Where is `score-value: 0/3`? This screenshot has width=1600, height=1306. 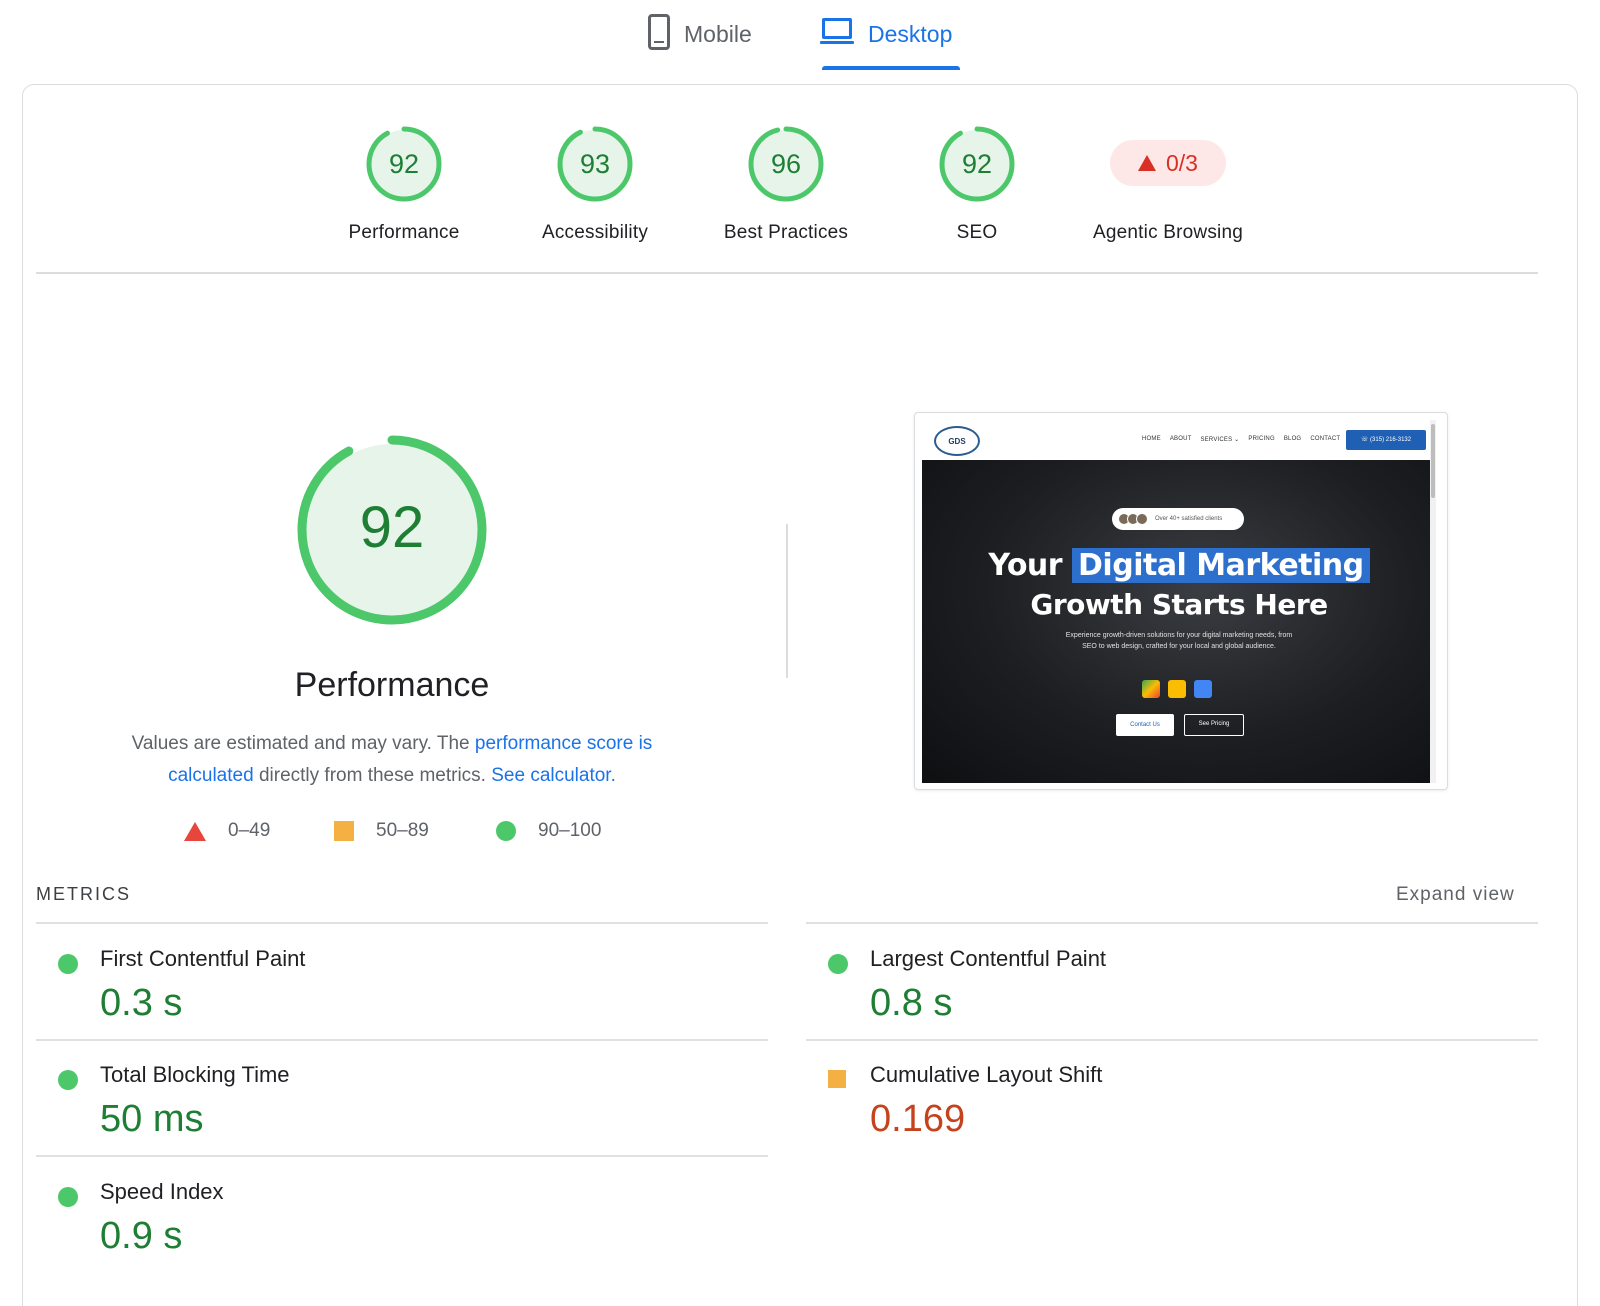
score-value: 0/3 is located at coordinates (1182, 162).